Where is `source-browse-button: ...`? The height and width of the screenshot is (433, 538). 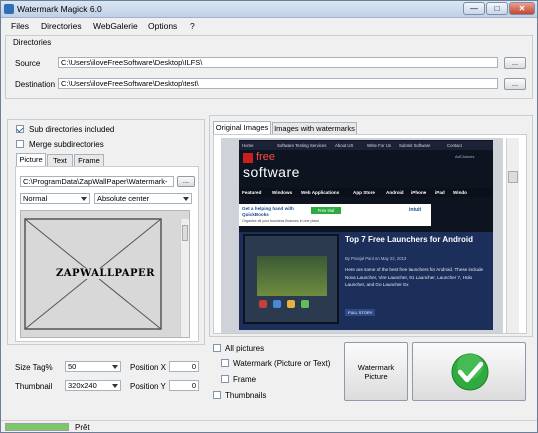
source-browse-button: ... is located at coordinates (515, 63).